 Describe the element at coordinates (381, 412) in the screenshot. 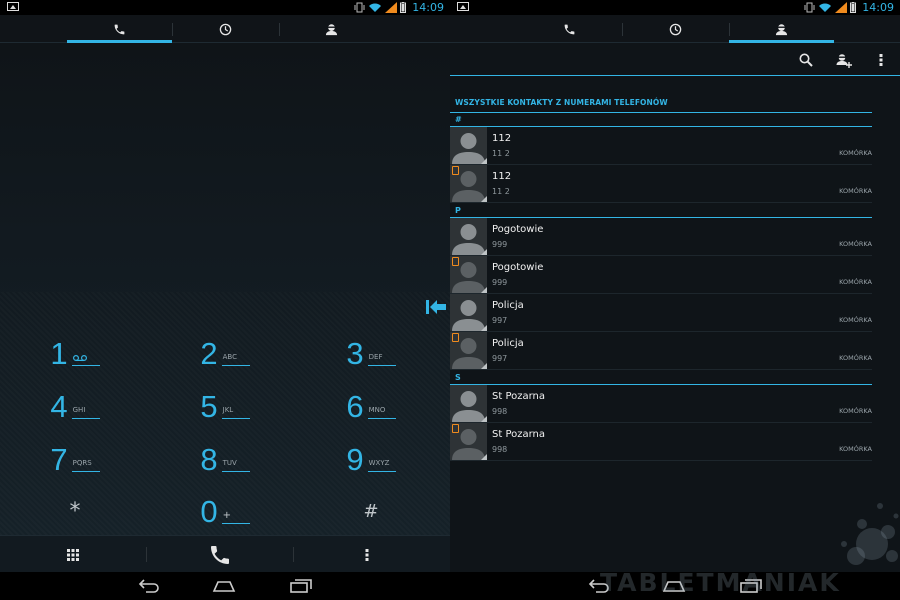

I see `key-letters: MNO` at that location.